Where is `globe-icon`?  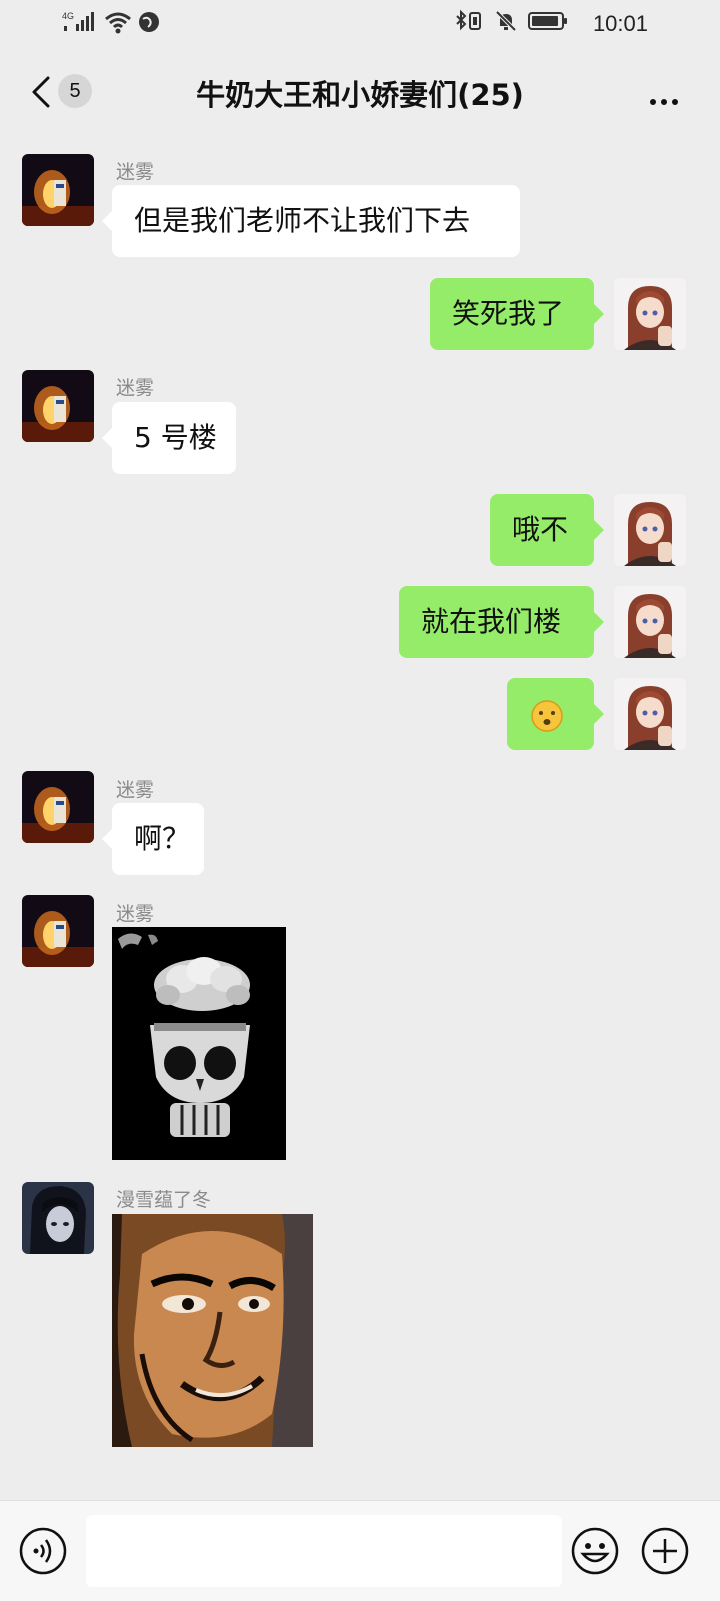
globe-icon is located at coordinates (149, 22).